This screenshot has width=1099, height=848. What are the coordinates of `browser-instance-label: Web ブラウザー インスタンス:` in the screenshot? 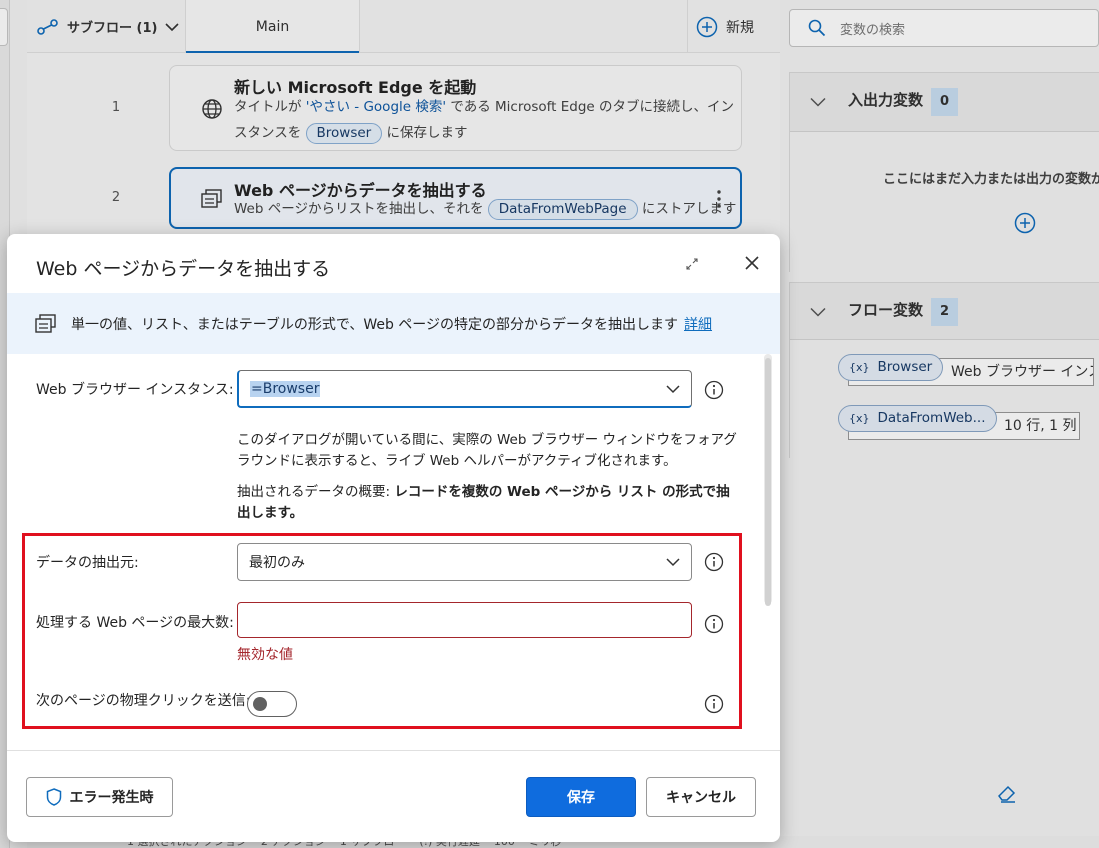 It's located at (135, 390).